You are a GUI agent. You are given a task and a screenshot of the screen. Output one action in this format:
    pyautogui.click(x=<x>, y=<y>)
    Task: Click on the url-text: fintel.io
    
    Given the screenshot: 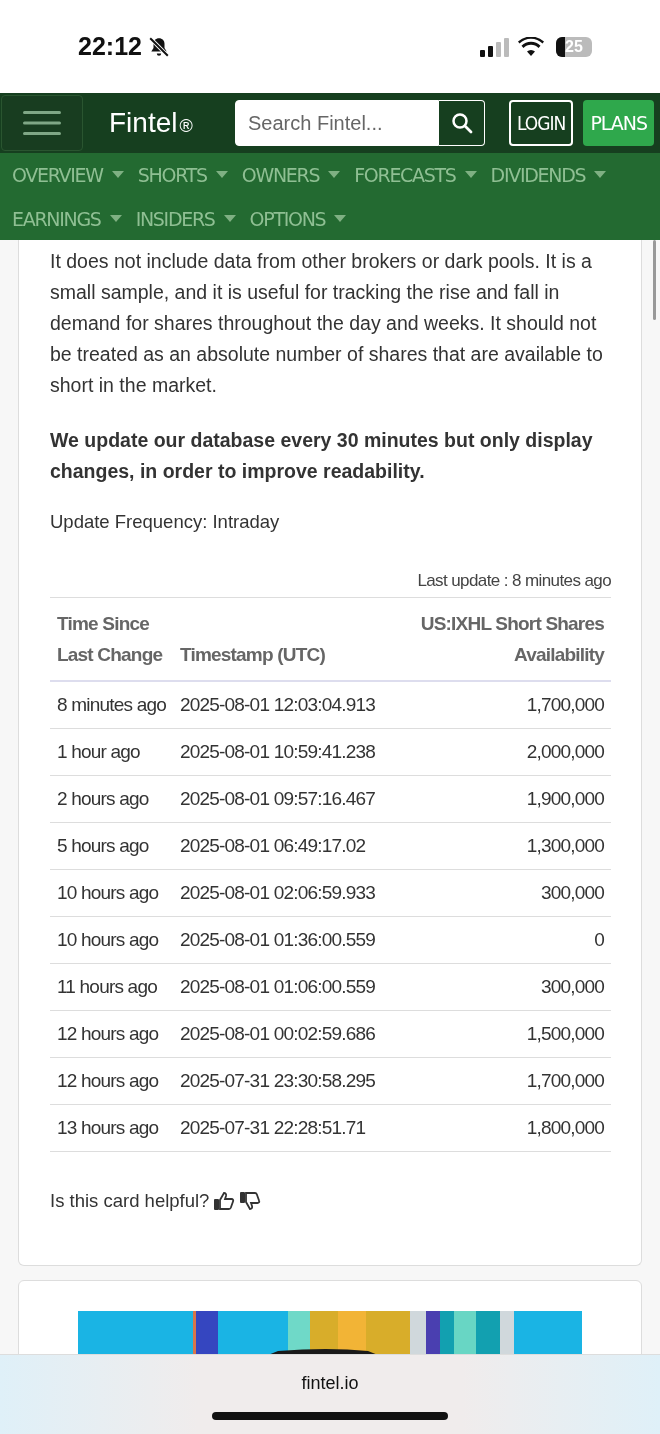 What is the action you would take?
    pyautogui.click(x=330, y=1383)
    